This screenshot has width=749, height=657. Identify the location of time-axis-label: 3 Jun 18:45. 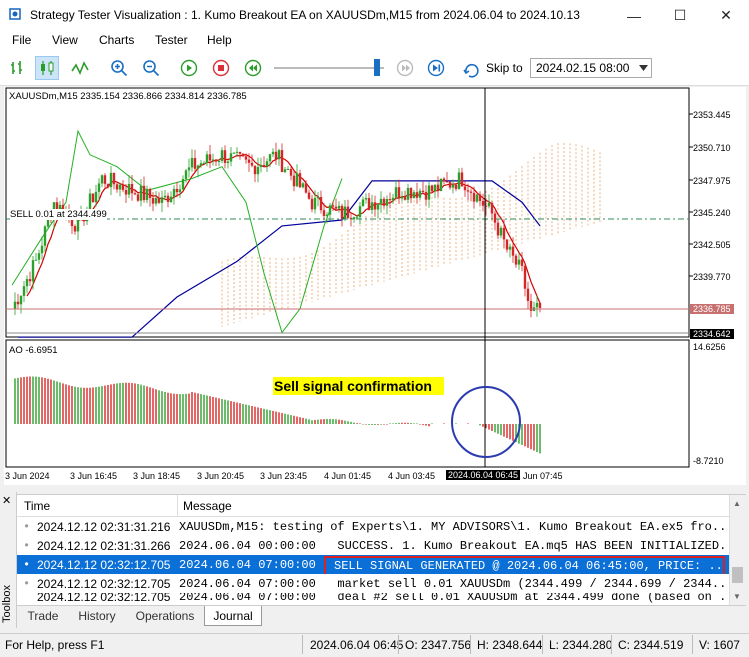
(157, 476).